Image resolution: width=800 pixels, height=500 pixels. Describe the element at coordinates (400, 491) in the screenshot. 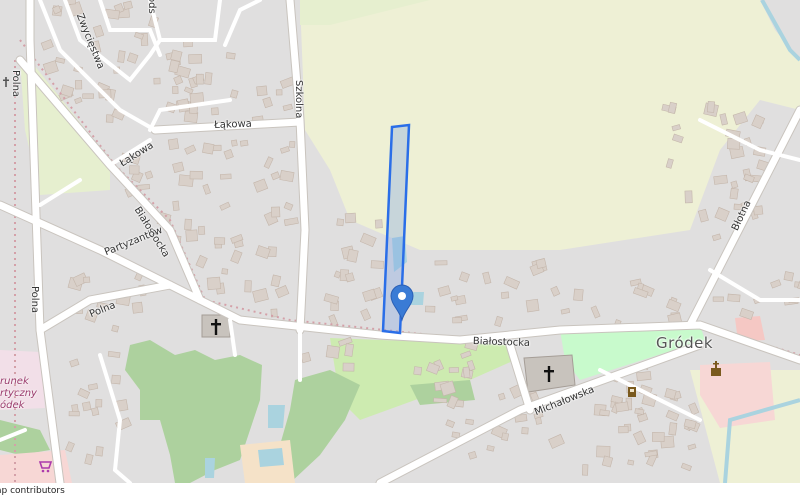

I see `map-attribution: ap contributors` at that location.